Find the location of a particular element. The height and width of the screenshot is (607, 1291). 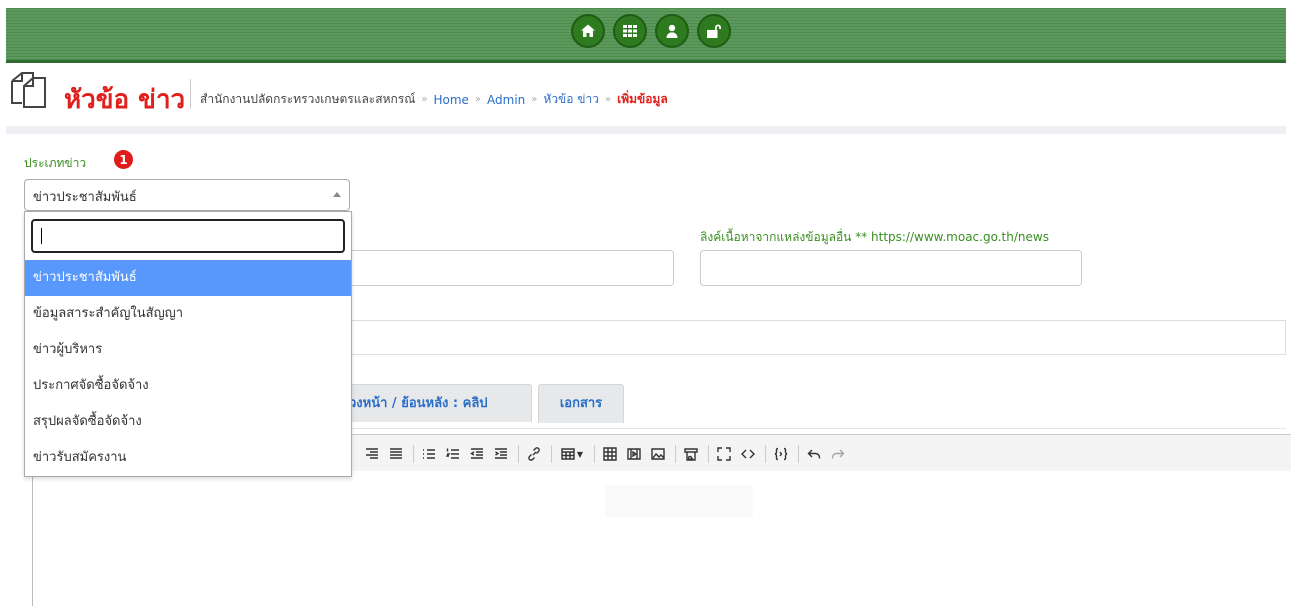

breadcrumb-section-link: หัวข้อ ข่าว is located at coordinates (571, 99).